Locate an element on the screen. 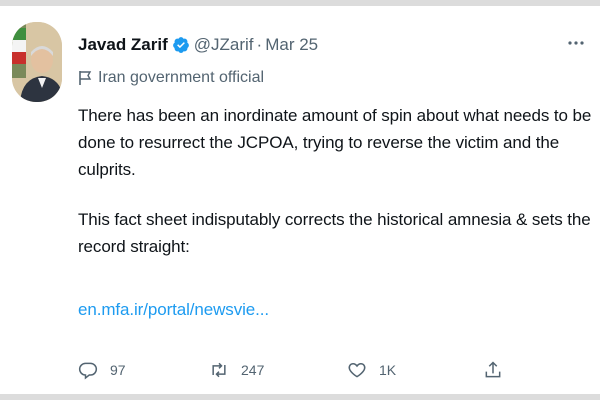 Image resolution: width=600 pixels, height=400 pixels. share-button is located at coordinates (499, 370).